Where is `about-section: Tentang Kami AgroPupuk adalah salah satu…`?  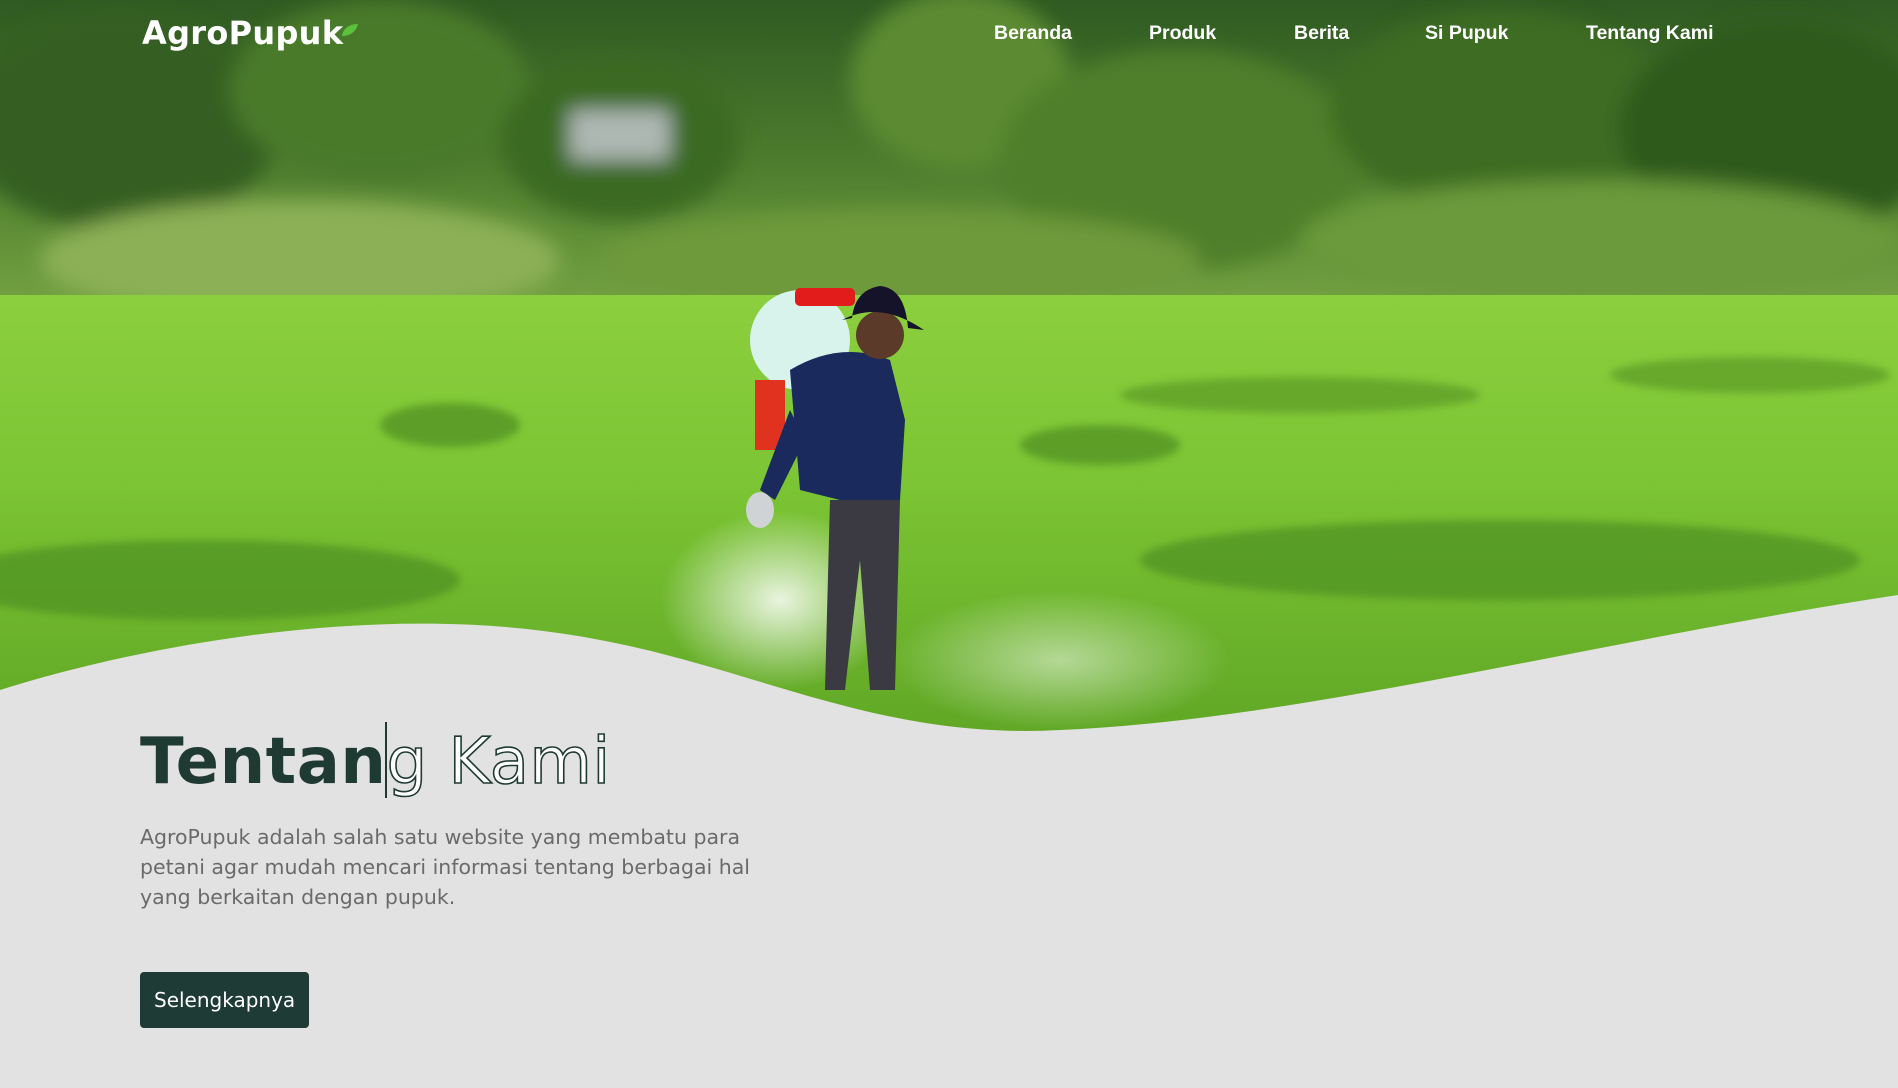 about-section: Tentang Kami AgroPupuk adalah salah satu… is located at coordinates (490, 875).